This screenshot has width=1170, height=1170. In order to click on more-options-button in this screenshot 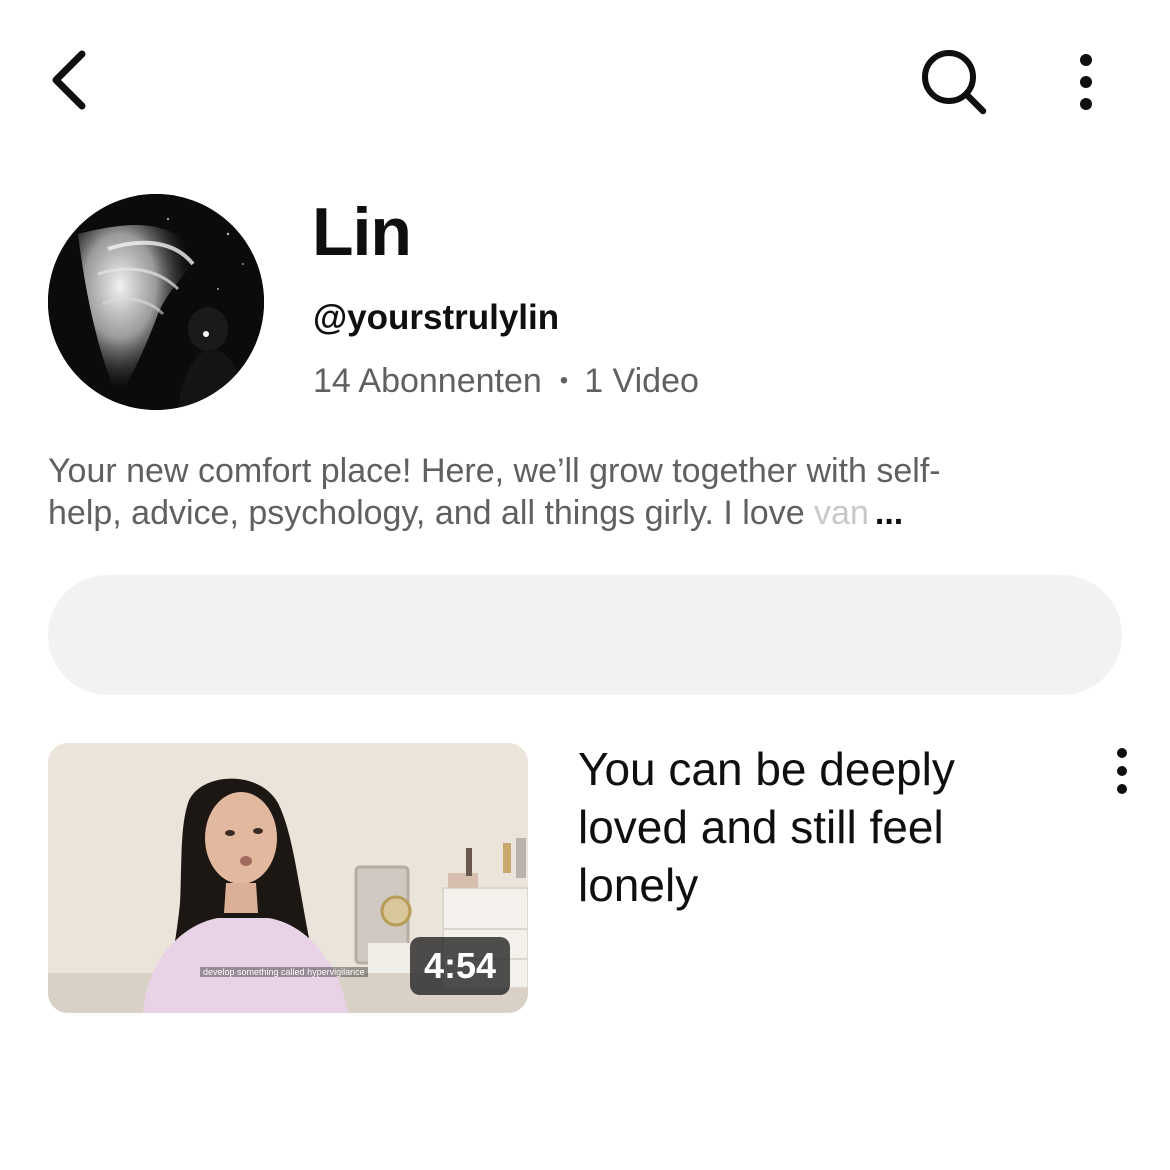, I will do `click(1086, 82)`.